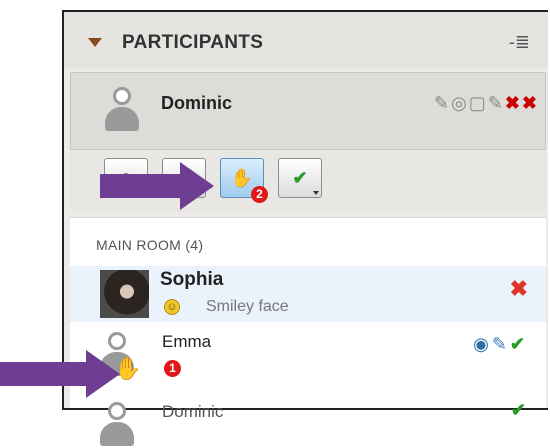 The width and height of the screenshot is (550, 448). I want to click on chat-icon: ▢, so click(478, 103).